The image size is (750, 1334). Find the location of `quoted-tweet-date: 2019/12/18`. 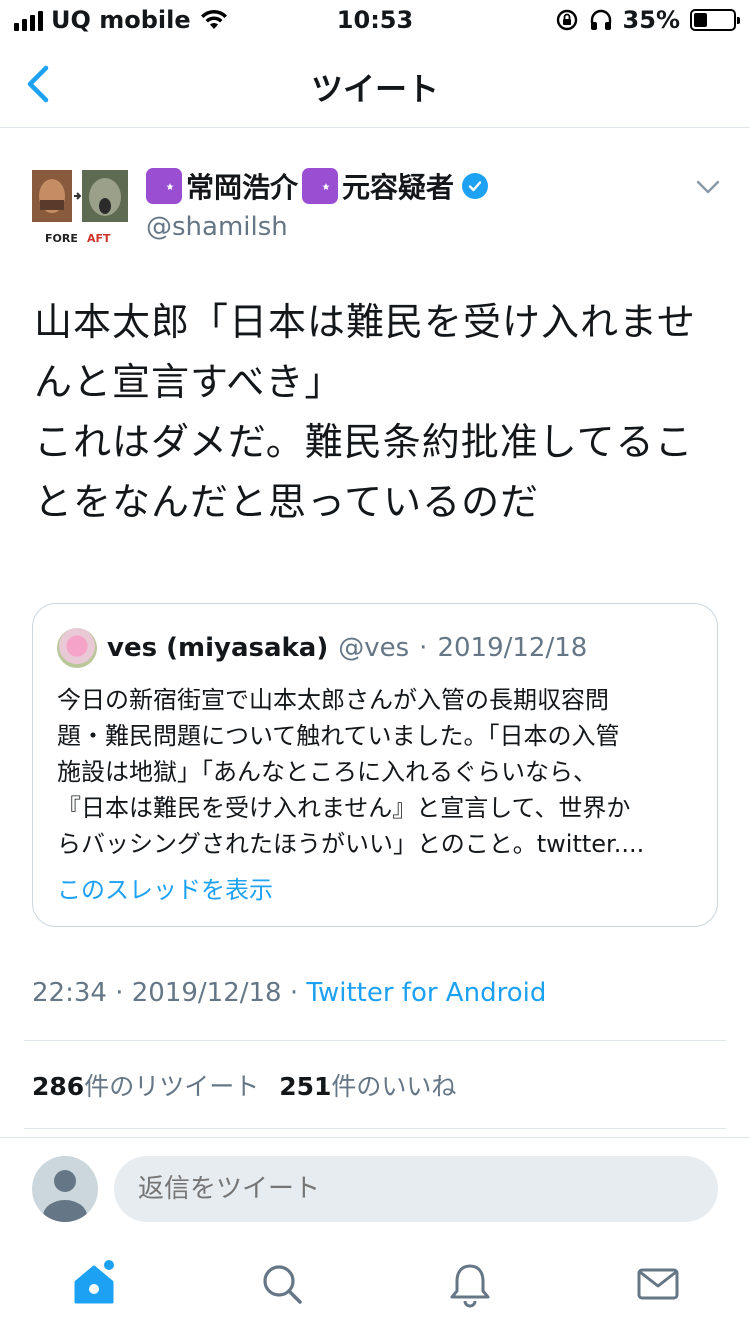

quoted-tweet-date: 2019/12/18 is located at coordinates (512, 648).